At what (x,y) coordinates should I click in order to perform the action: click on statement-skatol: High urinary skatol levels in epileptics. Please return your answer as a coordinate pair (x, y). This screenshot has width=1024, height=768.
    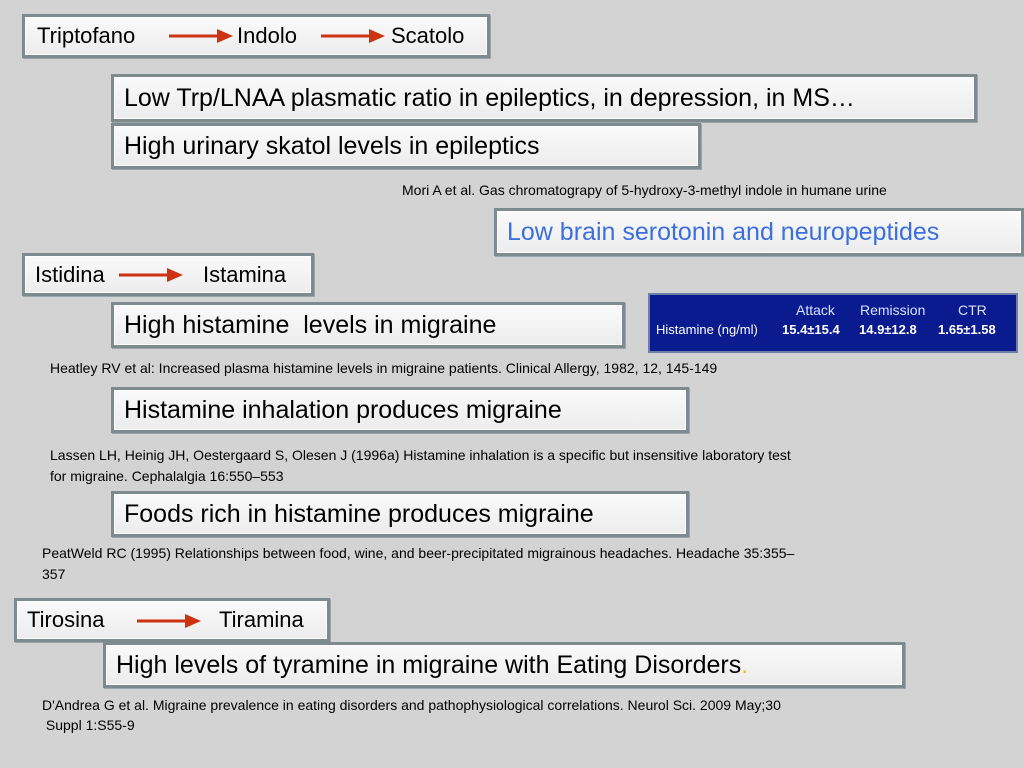
    Looking at the image, I should click on (406, 146).